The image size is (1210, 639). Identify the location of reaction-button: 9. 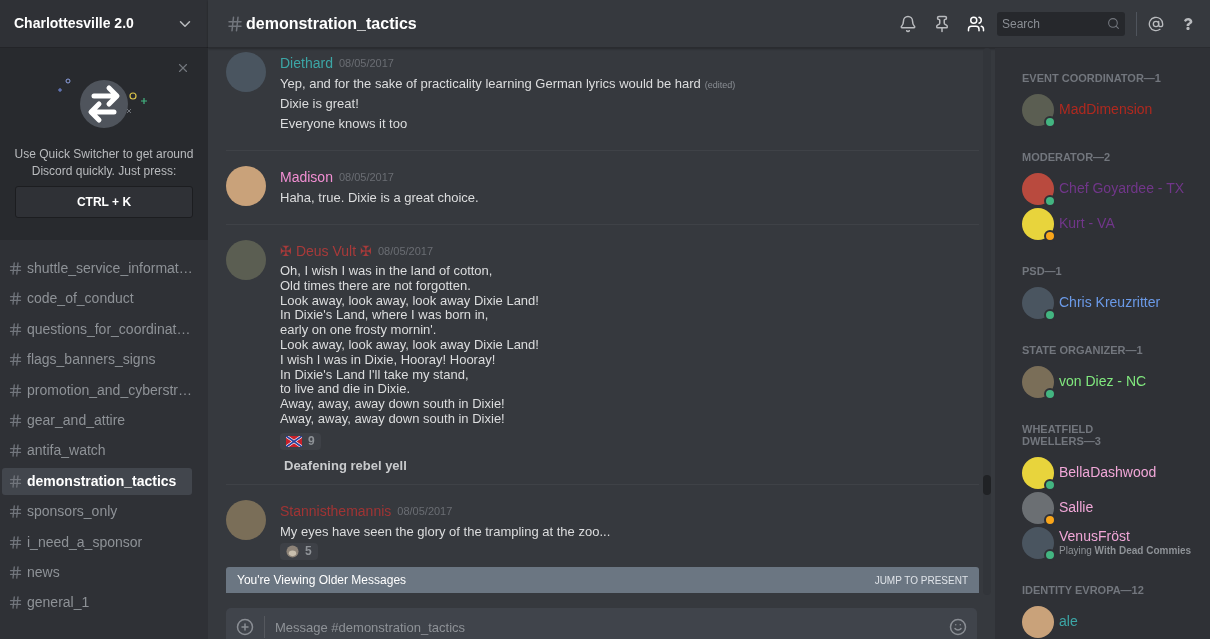
(300, 441).